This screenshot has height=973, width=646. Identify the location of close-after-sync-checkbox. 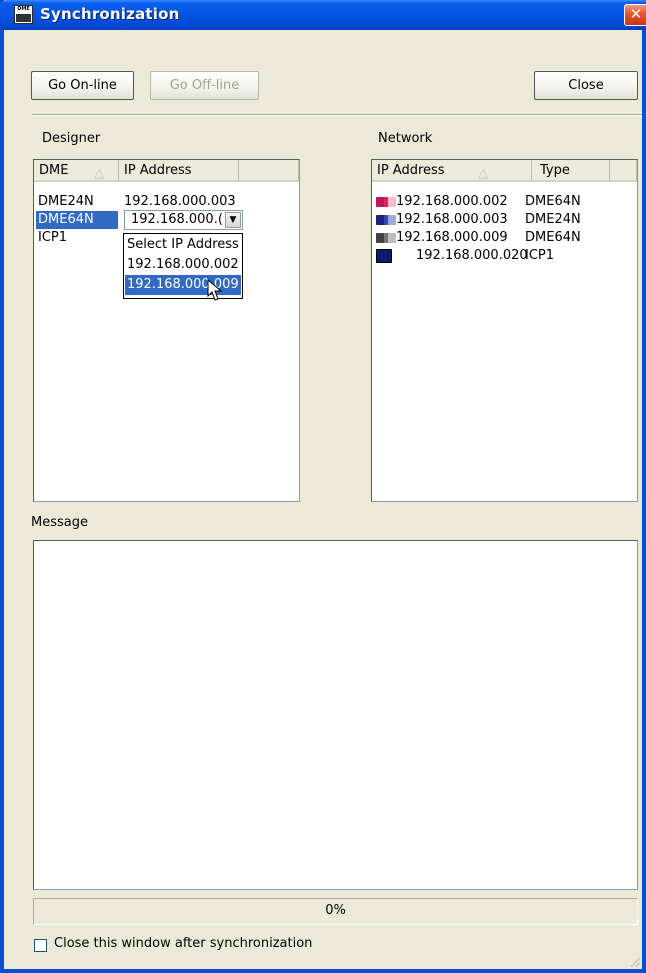
(40, 945).